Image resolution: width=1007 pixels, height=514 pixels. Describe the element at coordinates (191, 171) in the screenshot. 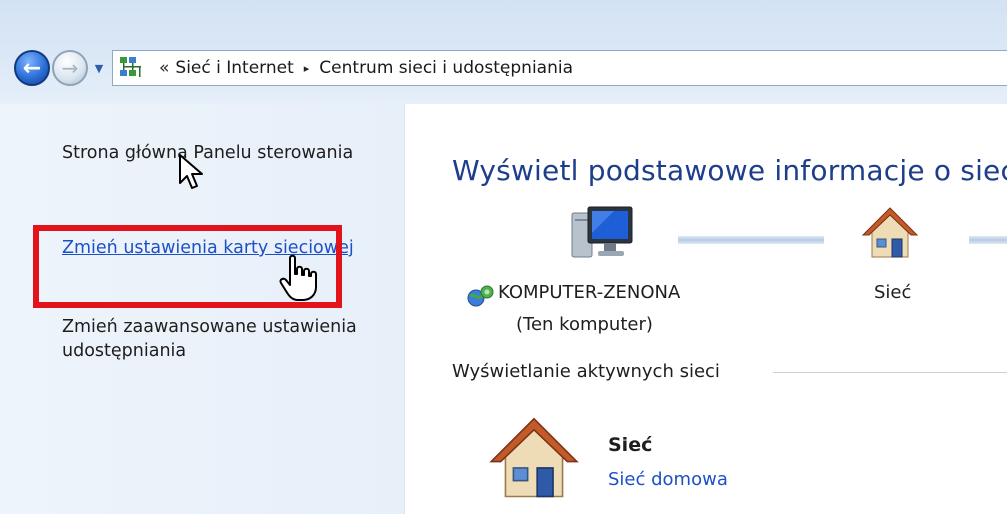

I see `mouse-pointer-icon` at that location.